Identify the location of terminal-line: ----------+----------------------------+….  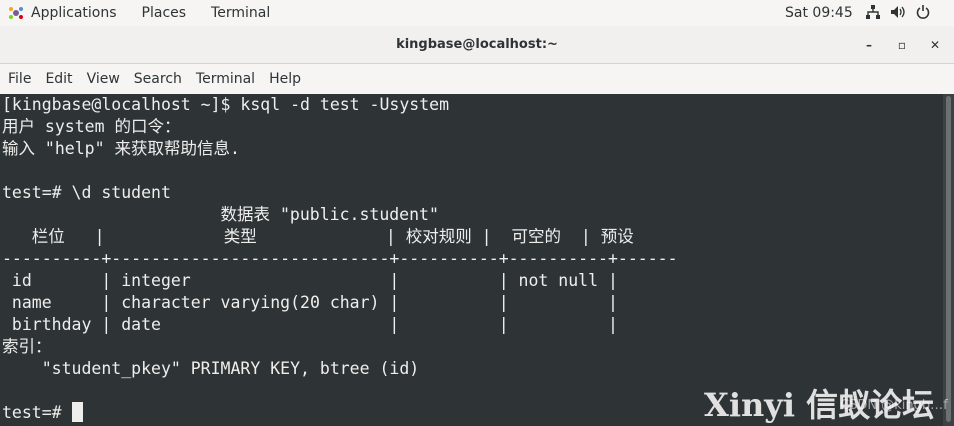
(340, 258).